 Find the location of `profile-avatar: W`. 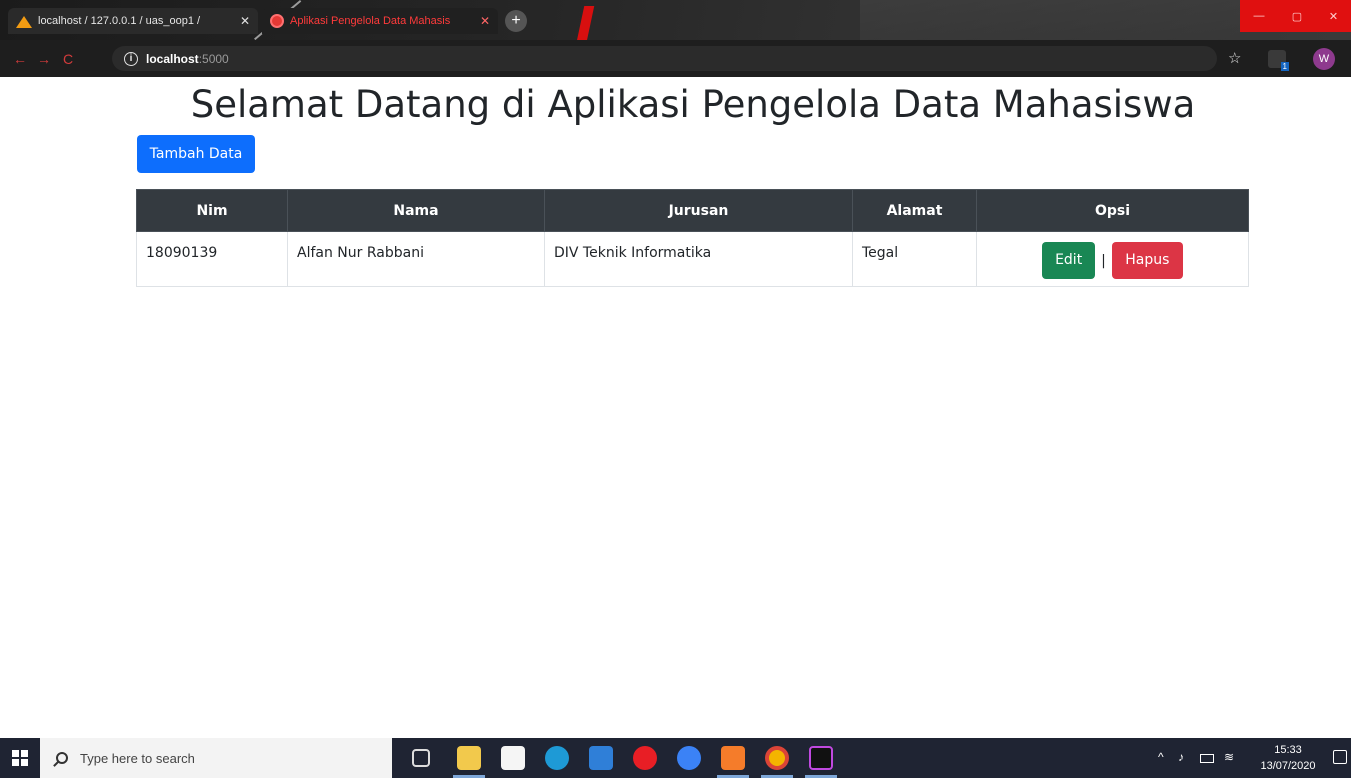

profile-avatar: W is located at coordinates (1324, 59).